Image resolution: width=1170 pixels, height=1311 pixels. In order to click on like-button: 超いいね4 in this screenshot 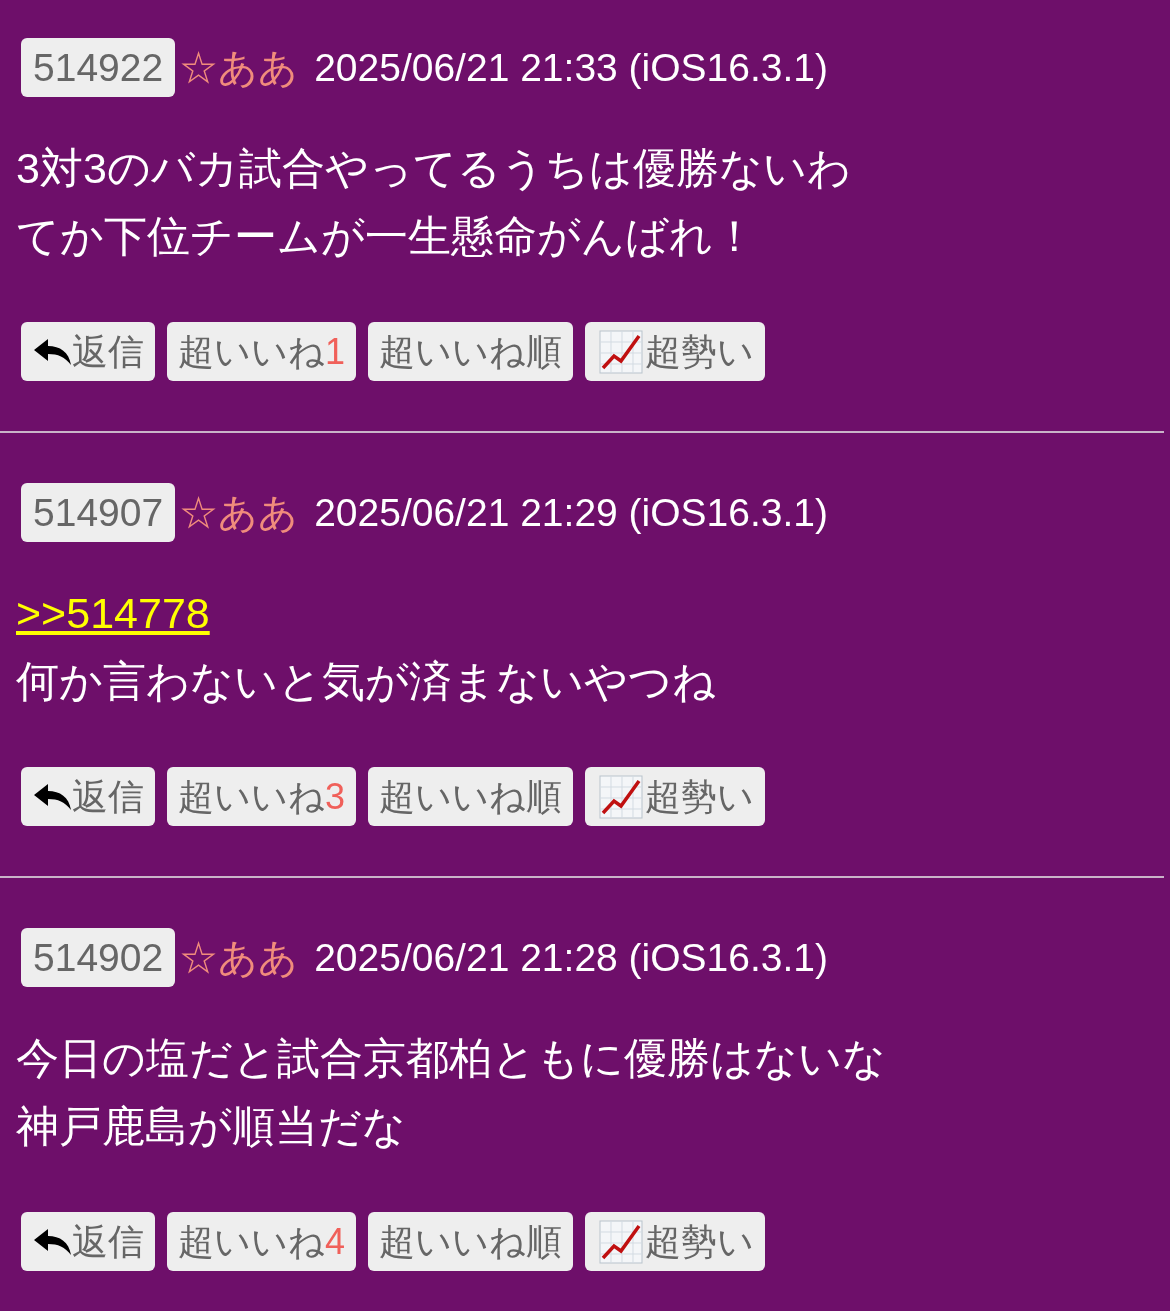, I will do `click(262, 1241)`.